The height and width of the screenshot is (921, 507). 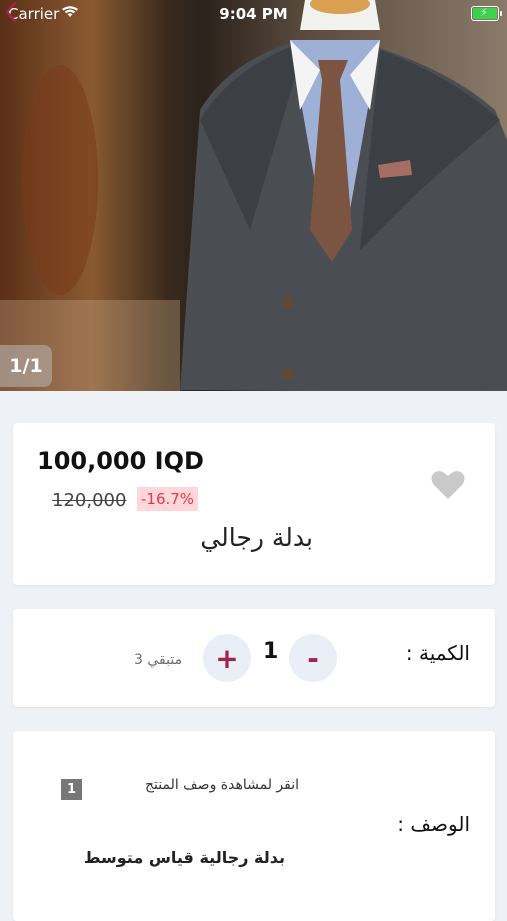 What do you see at coordinates (71, 789) in the screenshot?
I see `description-count-badge: 1` at bounding box center [71, 789].